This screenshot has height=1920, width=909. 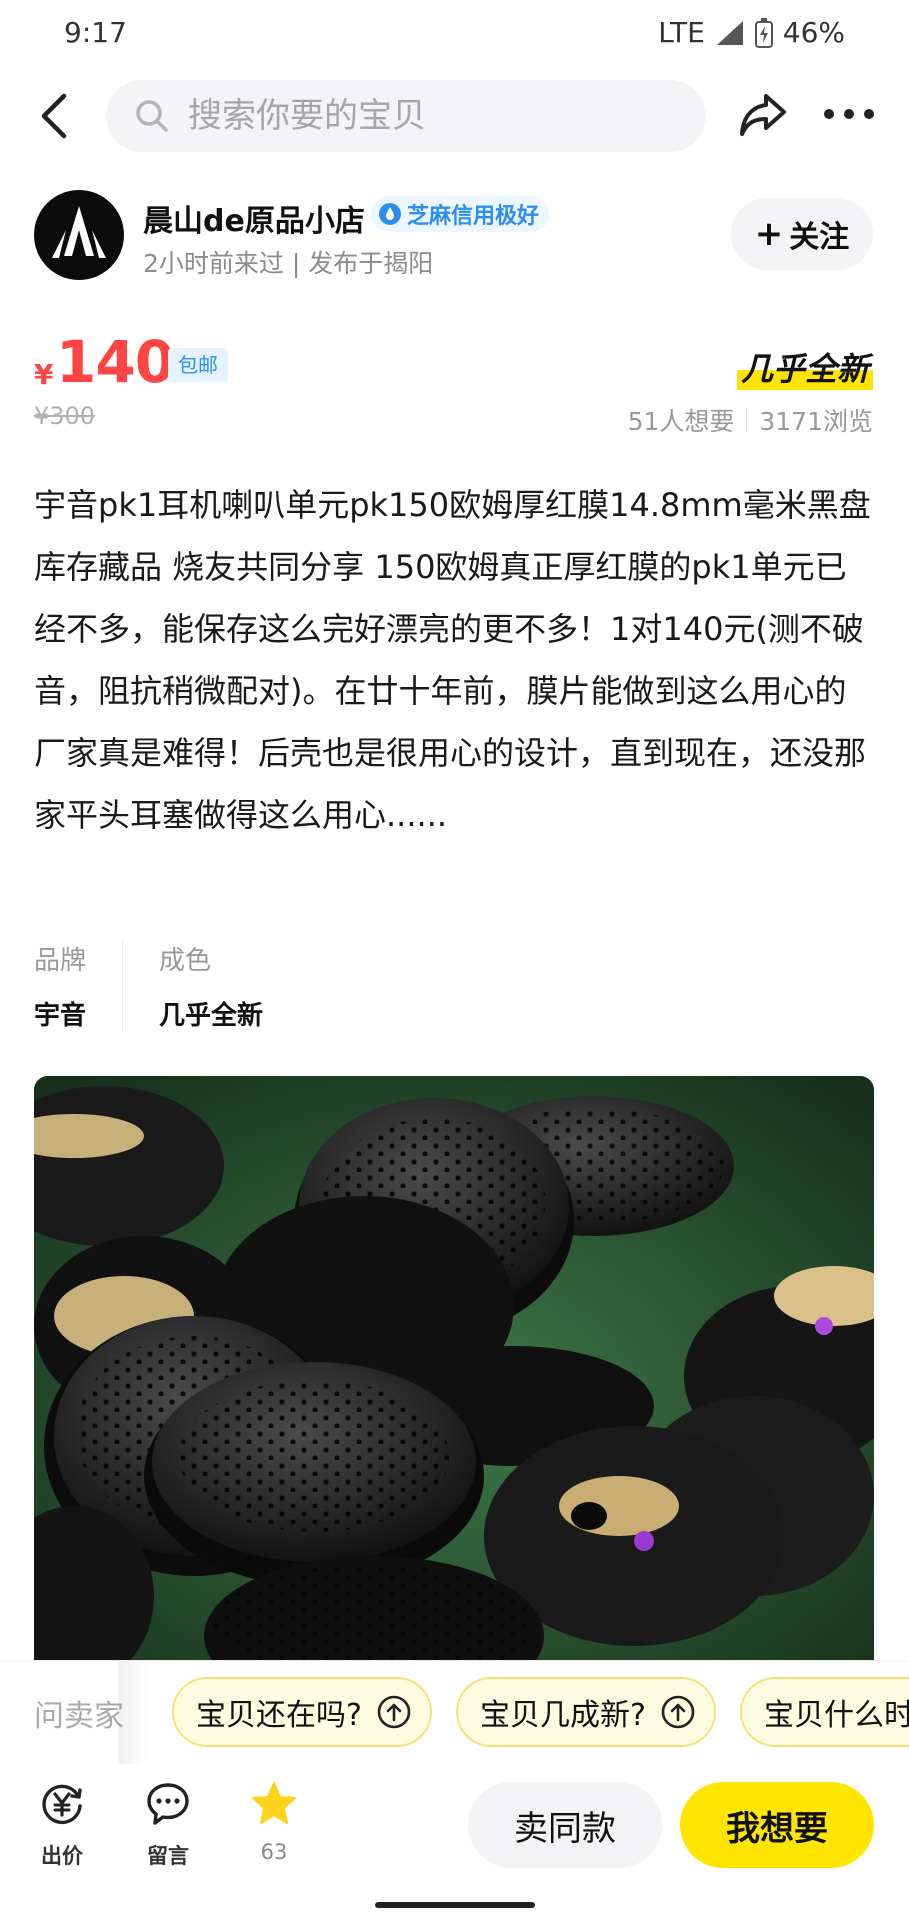 What do you see at coordinates (455, 1905) in the screenshot?
I see `home-indicator` at bounding box center [455, 1905].